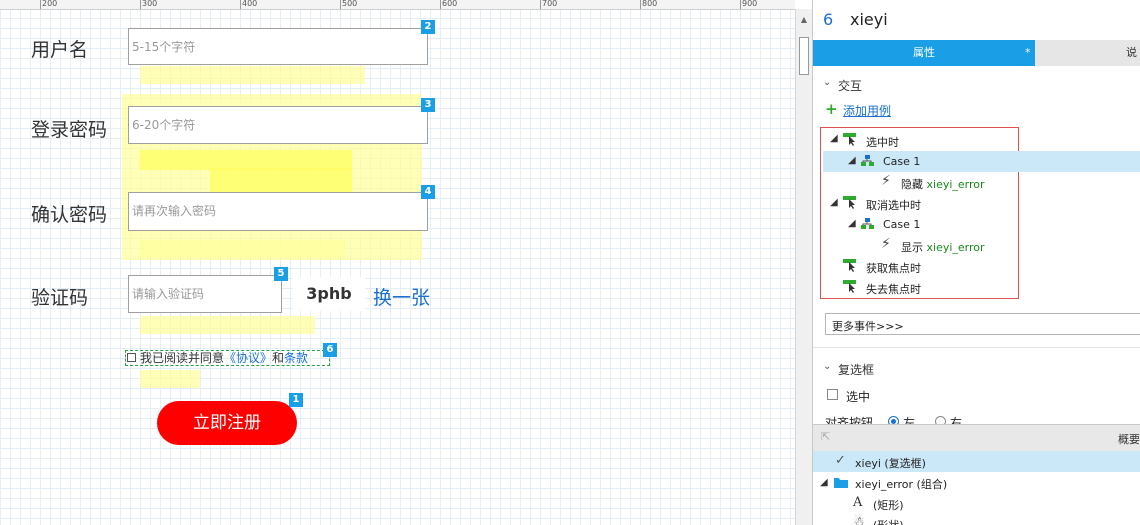 The width and height of the screenshot is (1140, 525). Describe the element at coordinates (205, 294) in the screenshot. I see `captcha-input: 请输入验证码` at that location.